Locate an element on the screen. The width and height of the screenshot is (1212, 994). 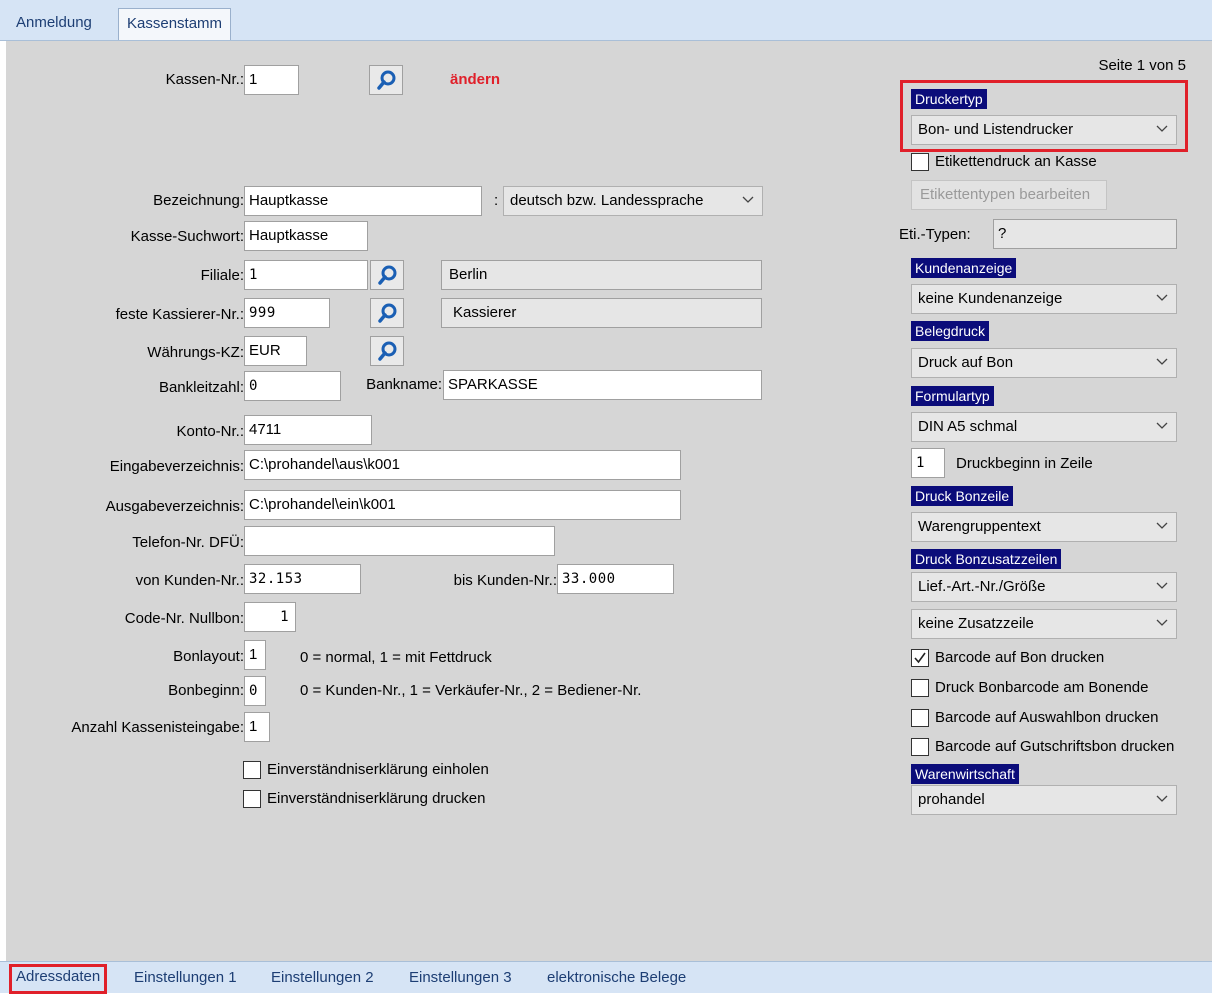
bis-kunden-label: bis Kunden-Nr.: is located at coordinates (505, 580).